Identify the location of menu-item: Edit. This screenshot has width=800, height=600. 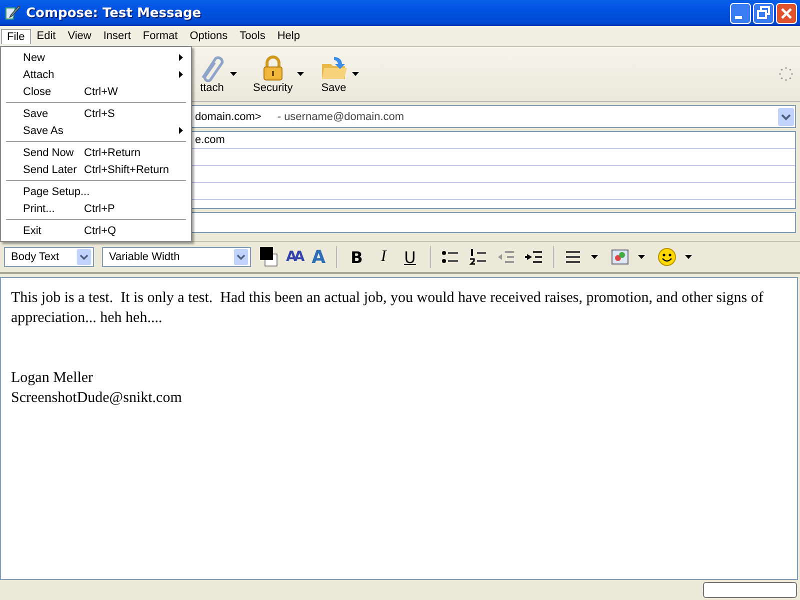
(46, 36).